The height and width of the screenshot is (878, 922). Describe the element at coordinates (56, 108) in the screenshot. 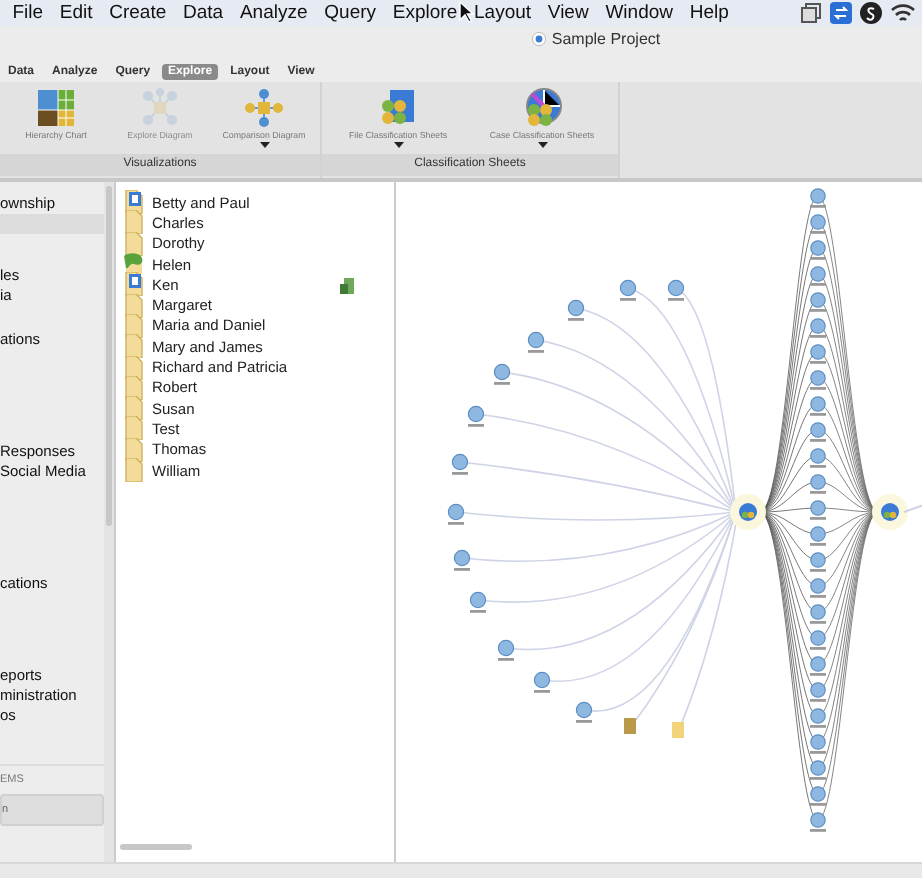

I see `hierarchy-chart-icon` at that location.